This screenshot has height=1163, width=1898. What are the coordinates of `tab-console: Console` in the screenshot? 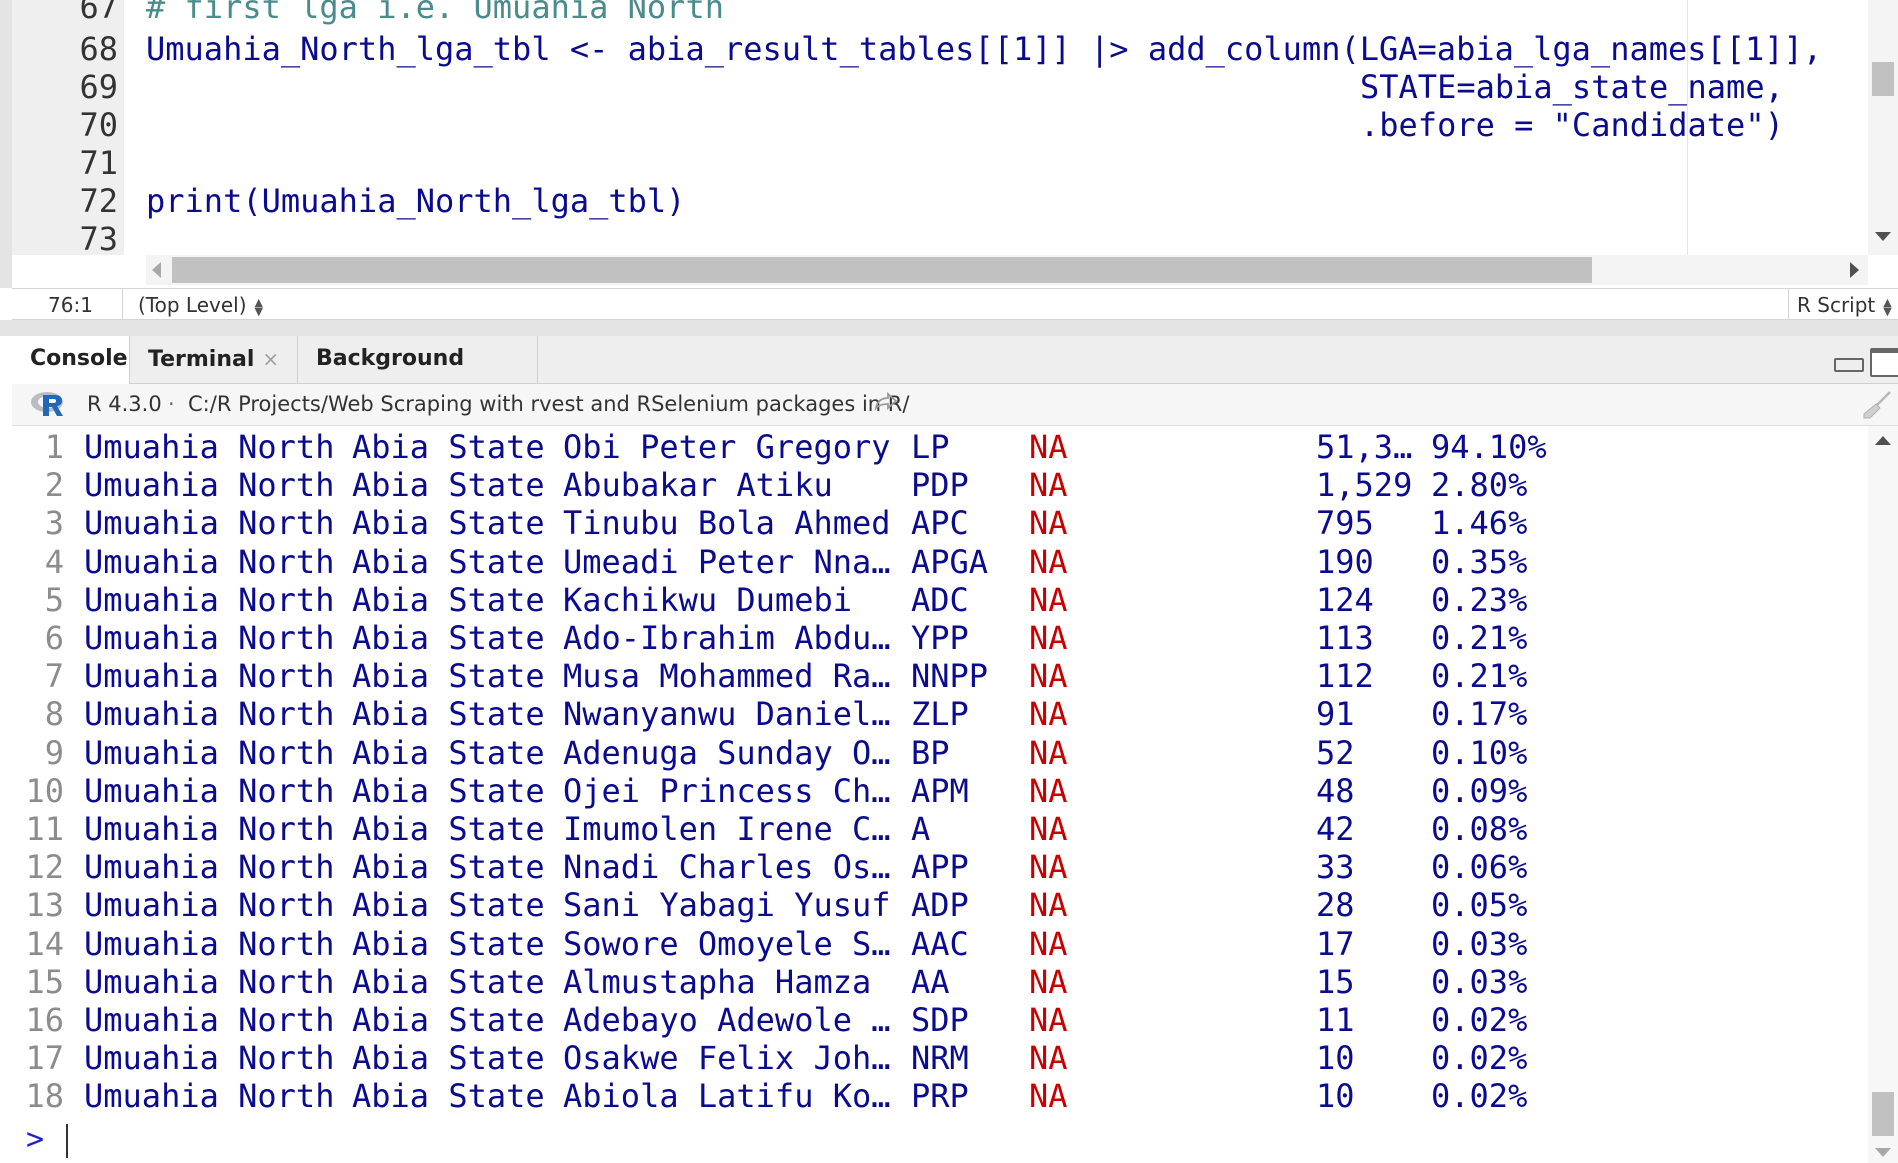 It's located at (71, 360).